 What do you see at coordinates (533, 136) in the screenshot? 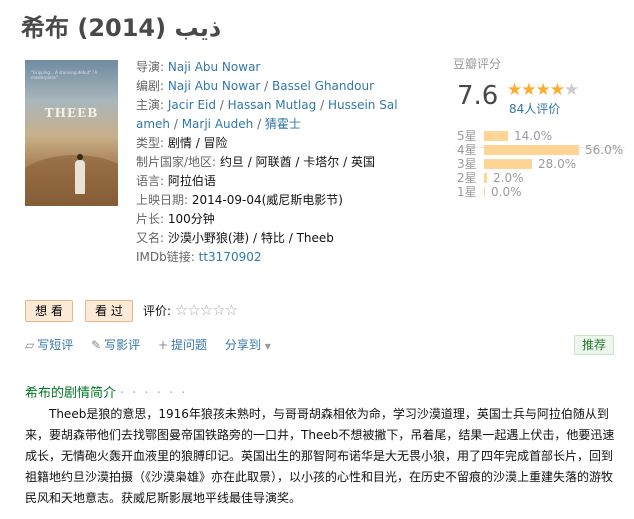
I see `rating-dist-percent: 14.0%` at bounding box center [533, 136].